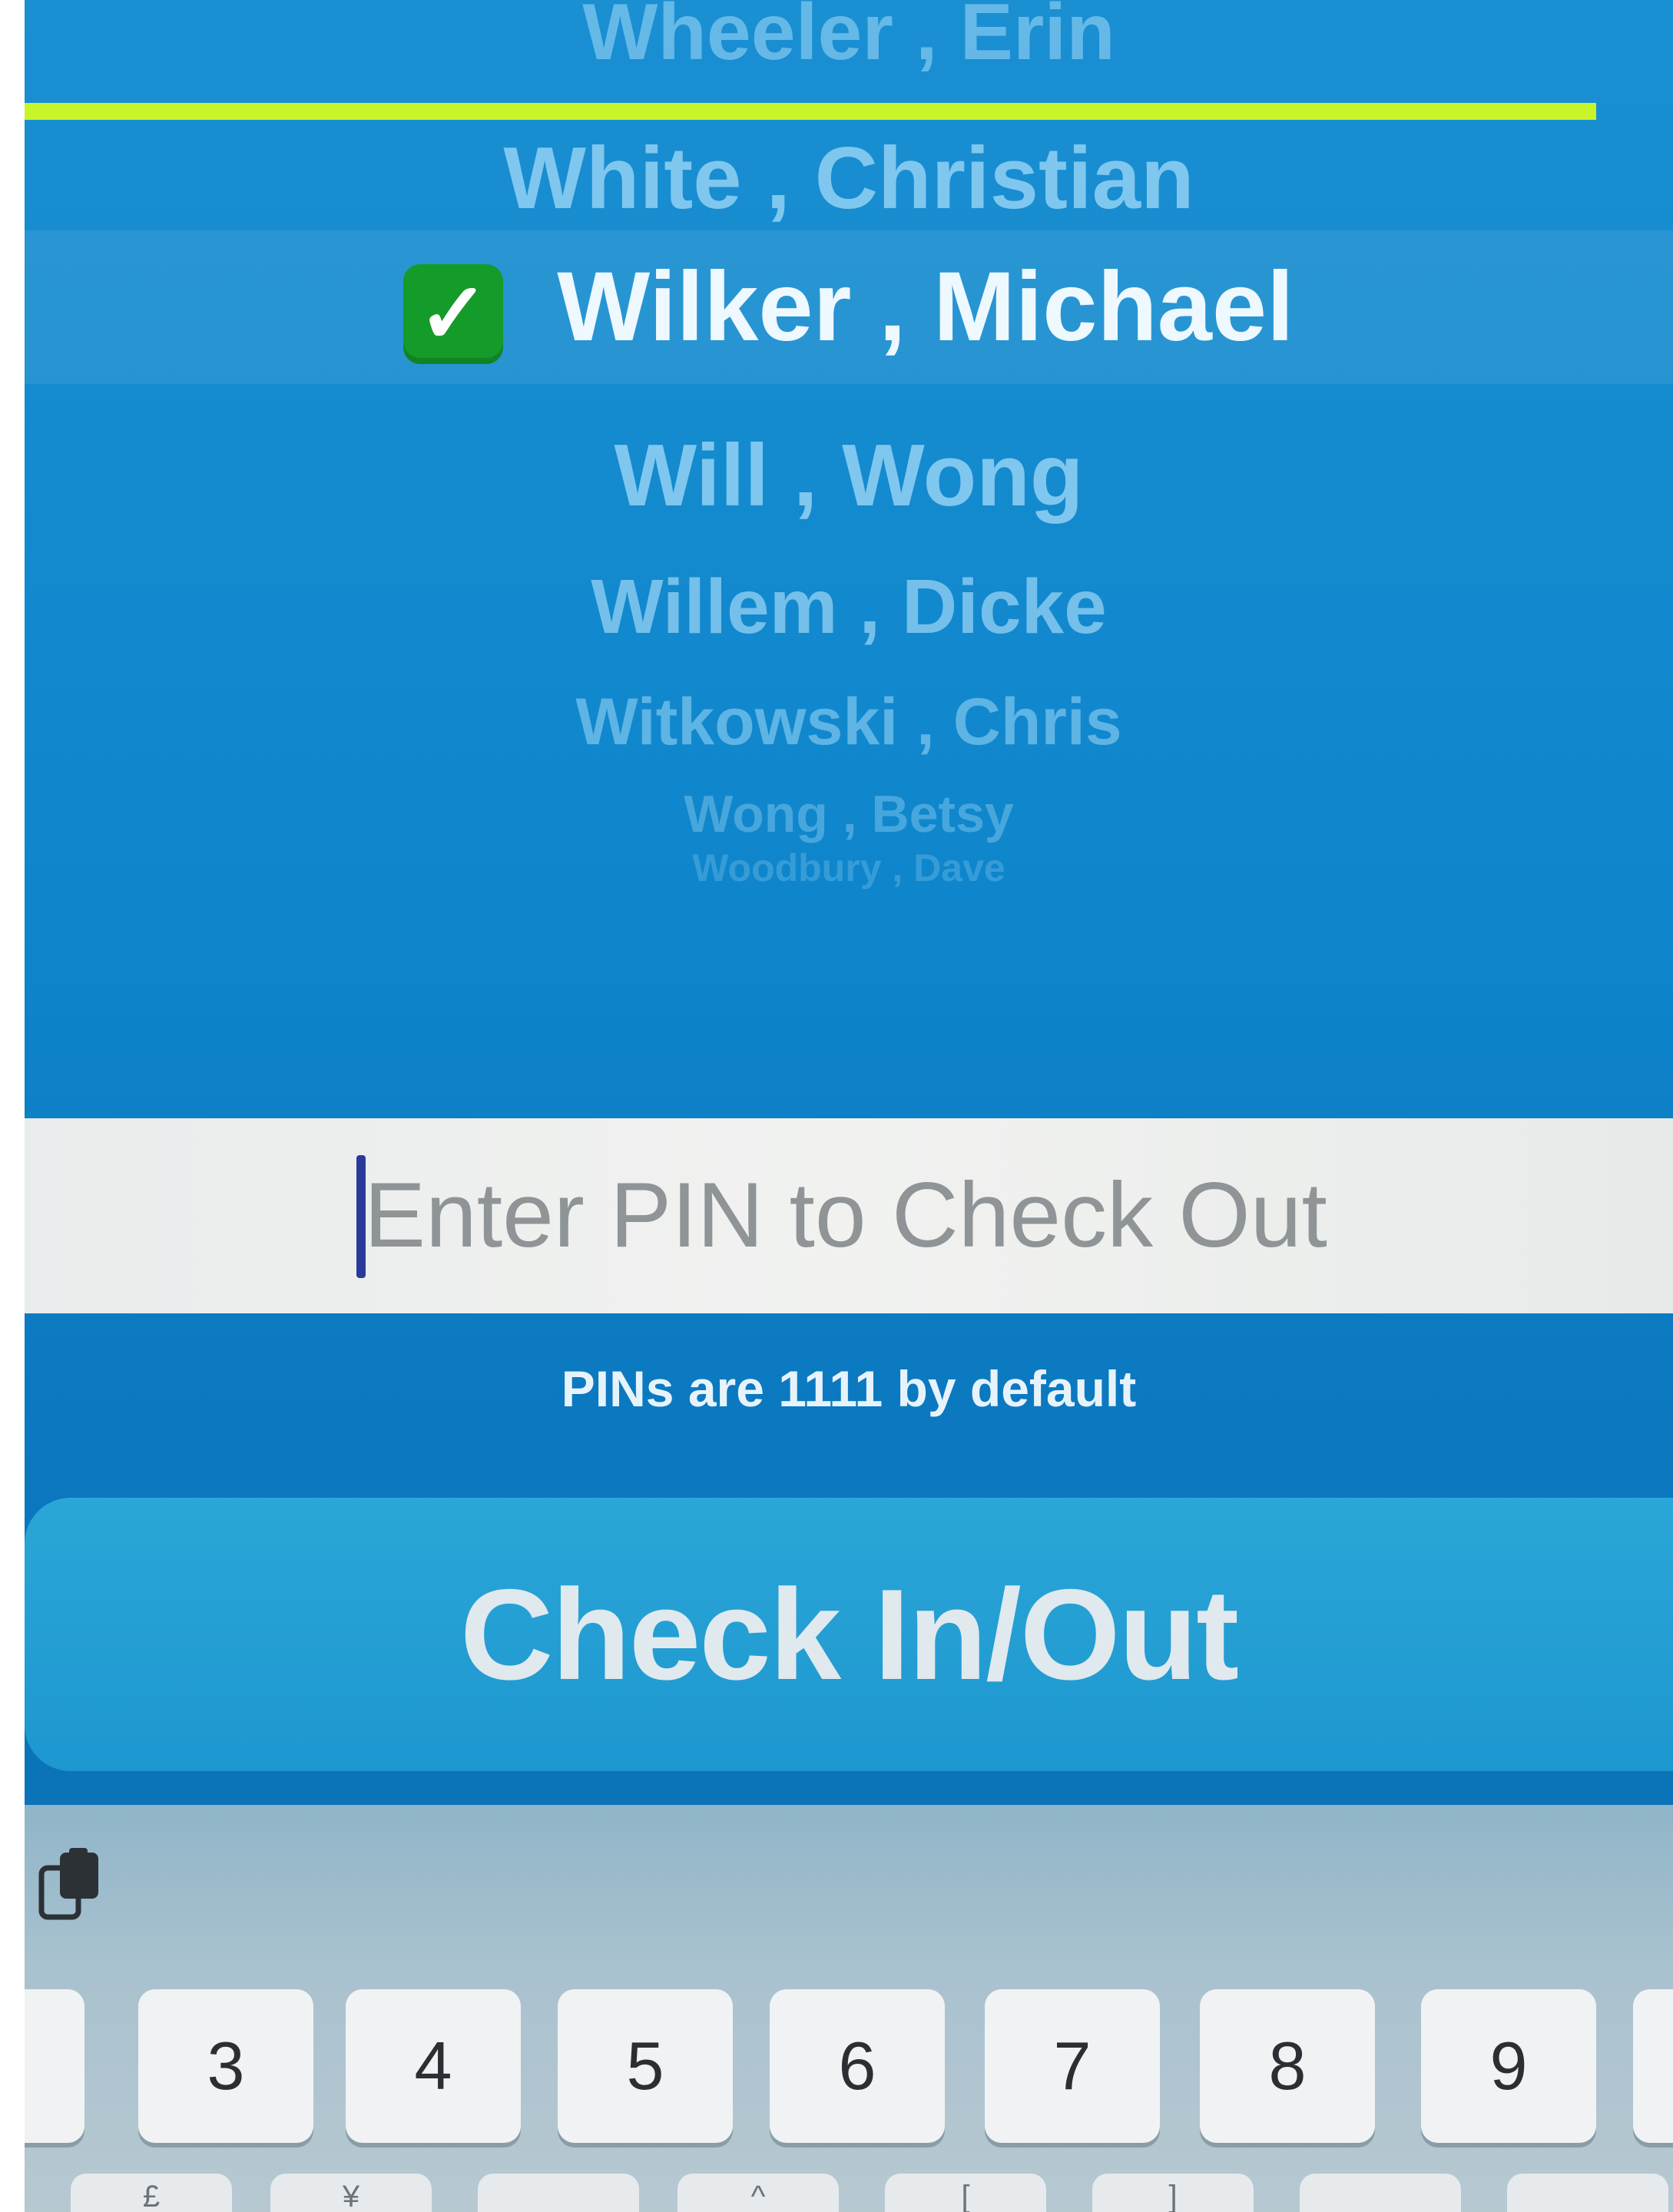  What do you see at coordinates (1173, 2193) in the screenshot?
I see `key-bracket-close: ]` at bounding box center [1173, 2193].